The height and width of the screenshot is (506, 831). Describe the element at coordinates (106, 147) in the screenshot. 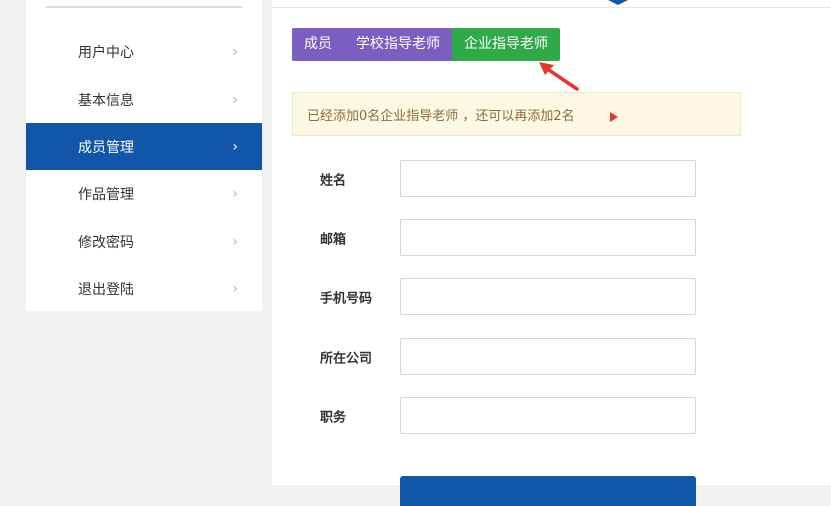

I see `sidebar-item-label: 成员管理` at that location.